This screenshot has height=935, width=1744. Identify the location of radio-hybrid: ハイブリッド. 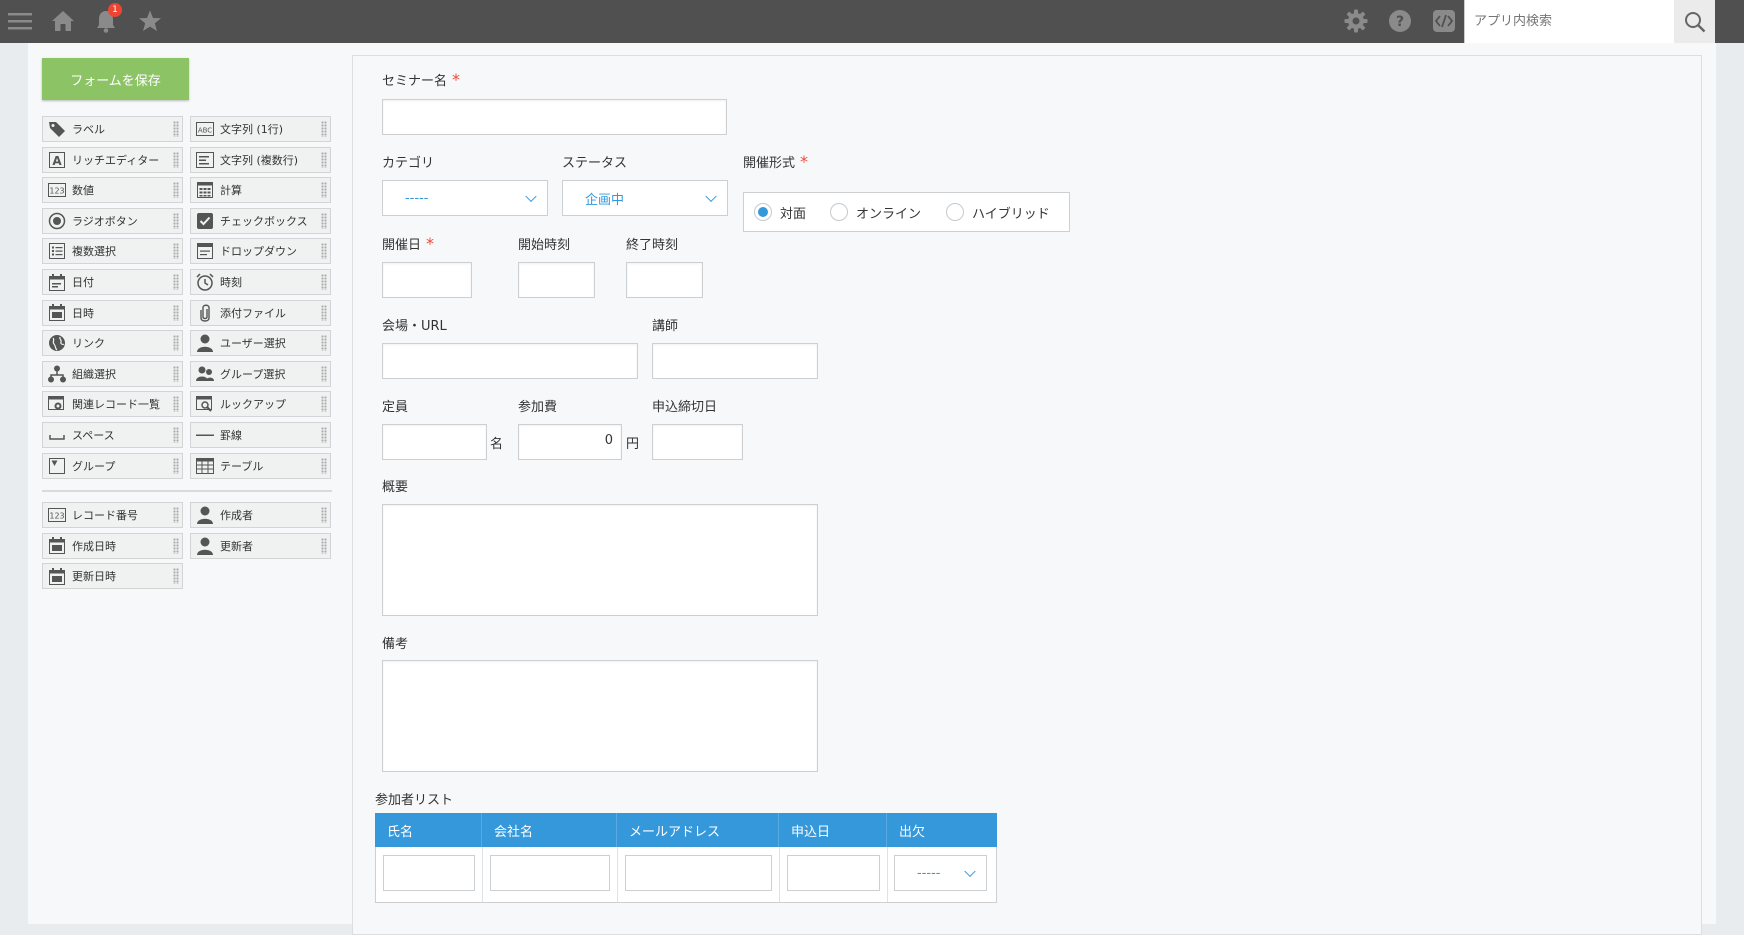
(998, 212).